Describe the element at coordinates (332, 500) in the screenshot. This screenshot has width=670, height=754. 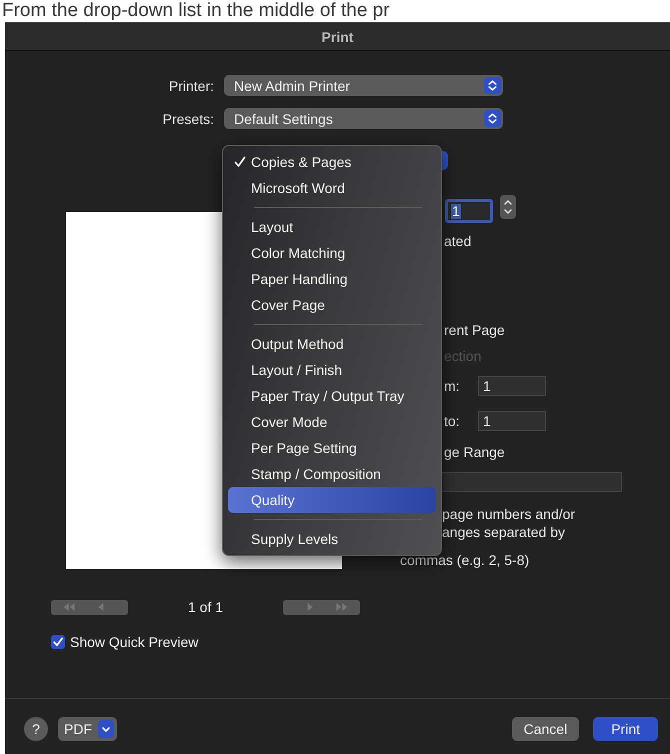
I see `menu-item: Quality` at that location.